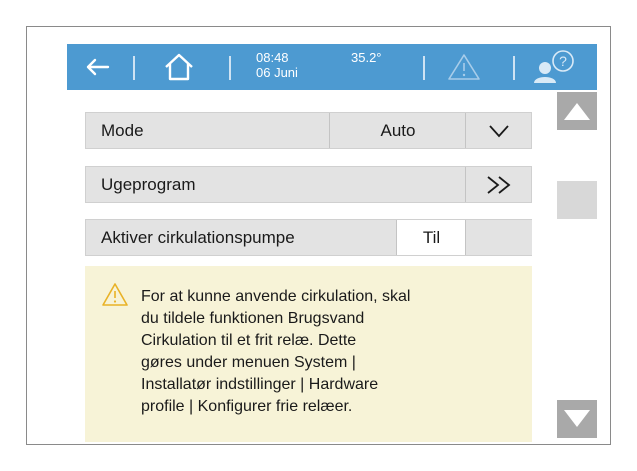  I want to click on ugeprogram-label: Ugeprogram, so click(148, 184).